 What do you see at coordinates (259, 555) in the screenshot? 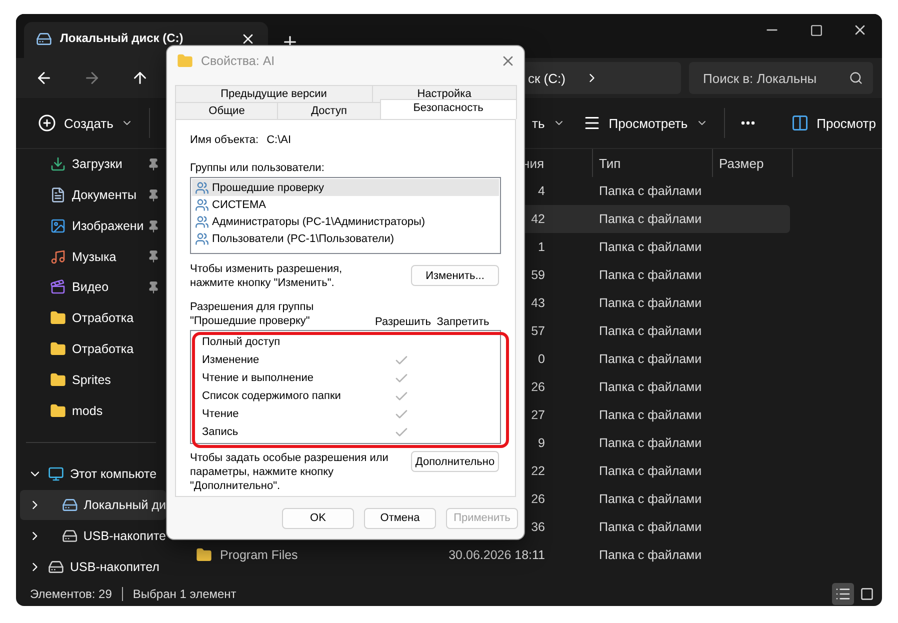
I see `file-name: Program Files` at bounding box center [259, 555].